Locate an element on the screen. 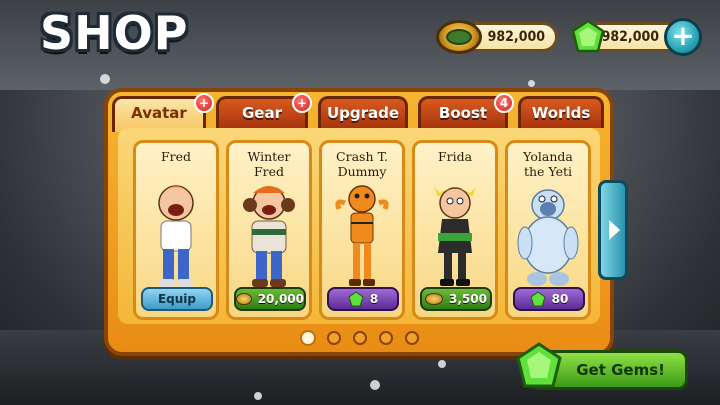 The height and width of the screenshot is (405, 720). tab-label: Upgrade is located at coordinates (363, 113).